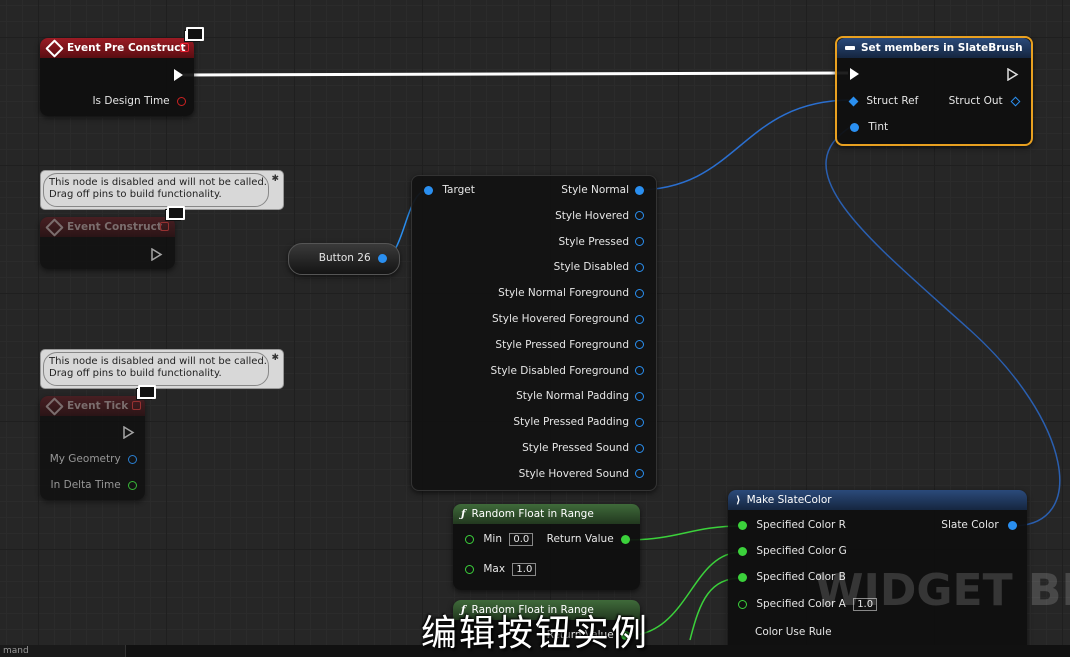 The height and width of the screenshot is (657, 1070). I want to click on node-header: Event Pre Construct, so click(117, 48).